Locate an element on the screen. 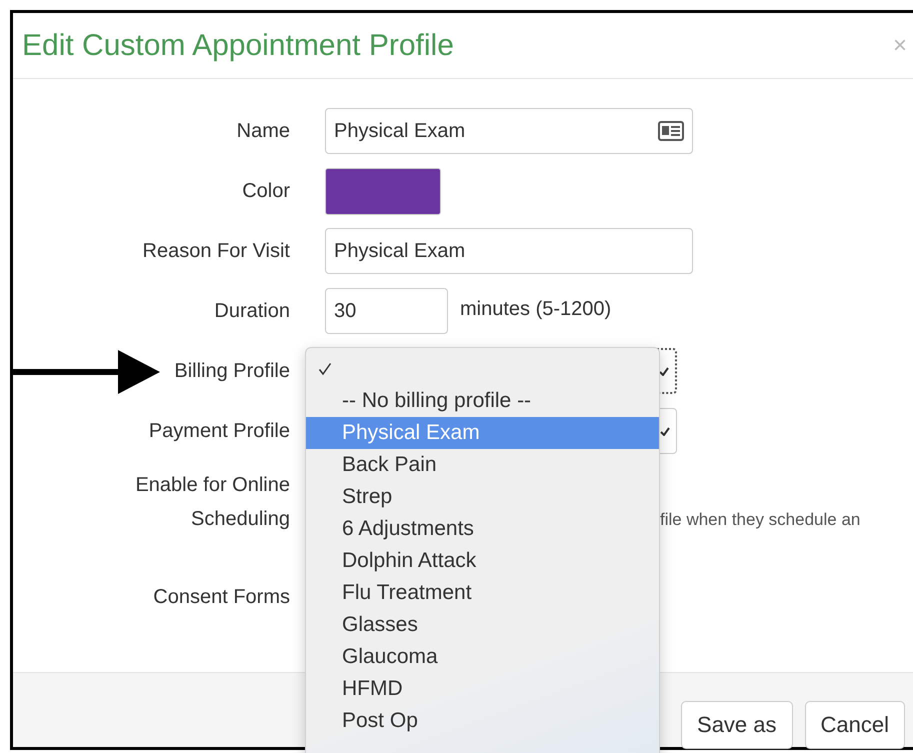 The height and width of the screenshot is (753, 913). menu-option: Dolphin Attack is located at coordinates (482, 561).